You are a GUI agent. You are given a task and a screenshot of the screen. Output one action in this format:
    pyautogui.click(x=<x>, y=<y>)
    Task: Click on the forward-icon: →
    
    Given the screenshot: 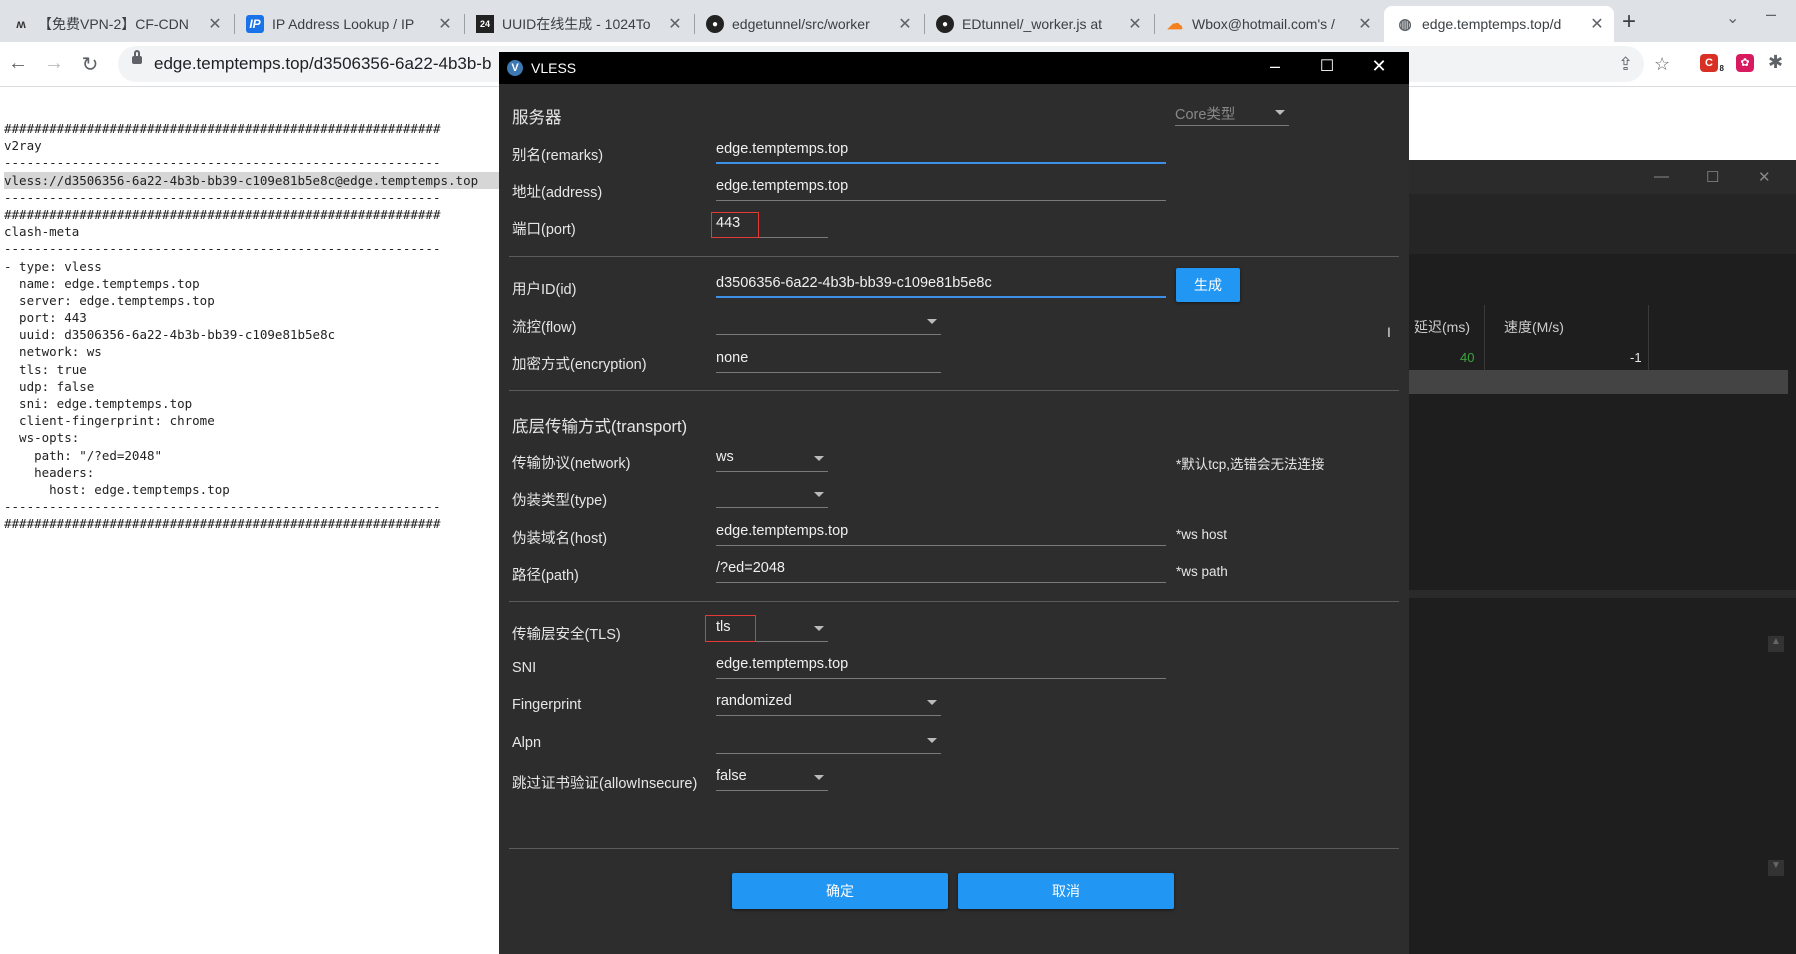 What is the action you would take?
    pyautogui.click(x=54, y=63)
    